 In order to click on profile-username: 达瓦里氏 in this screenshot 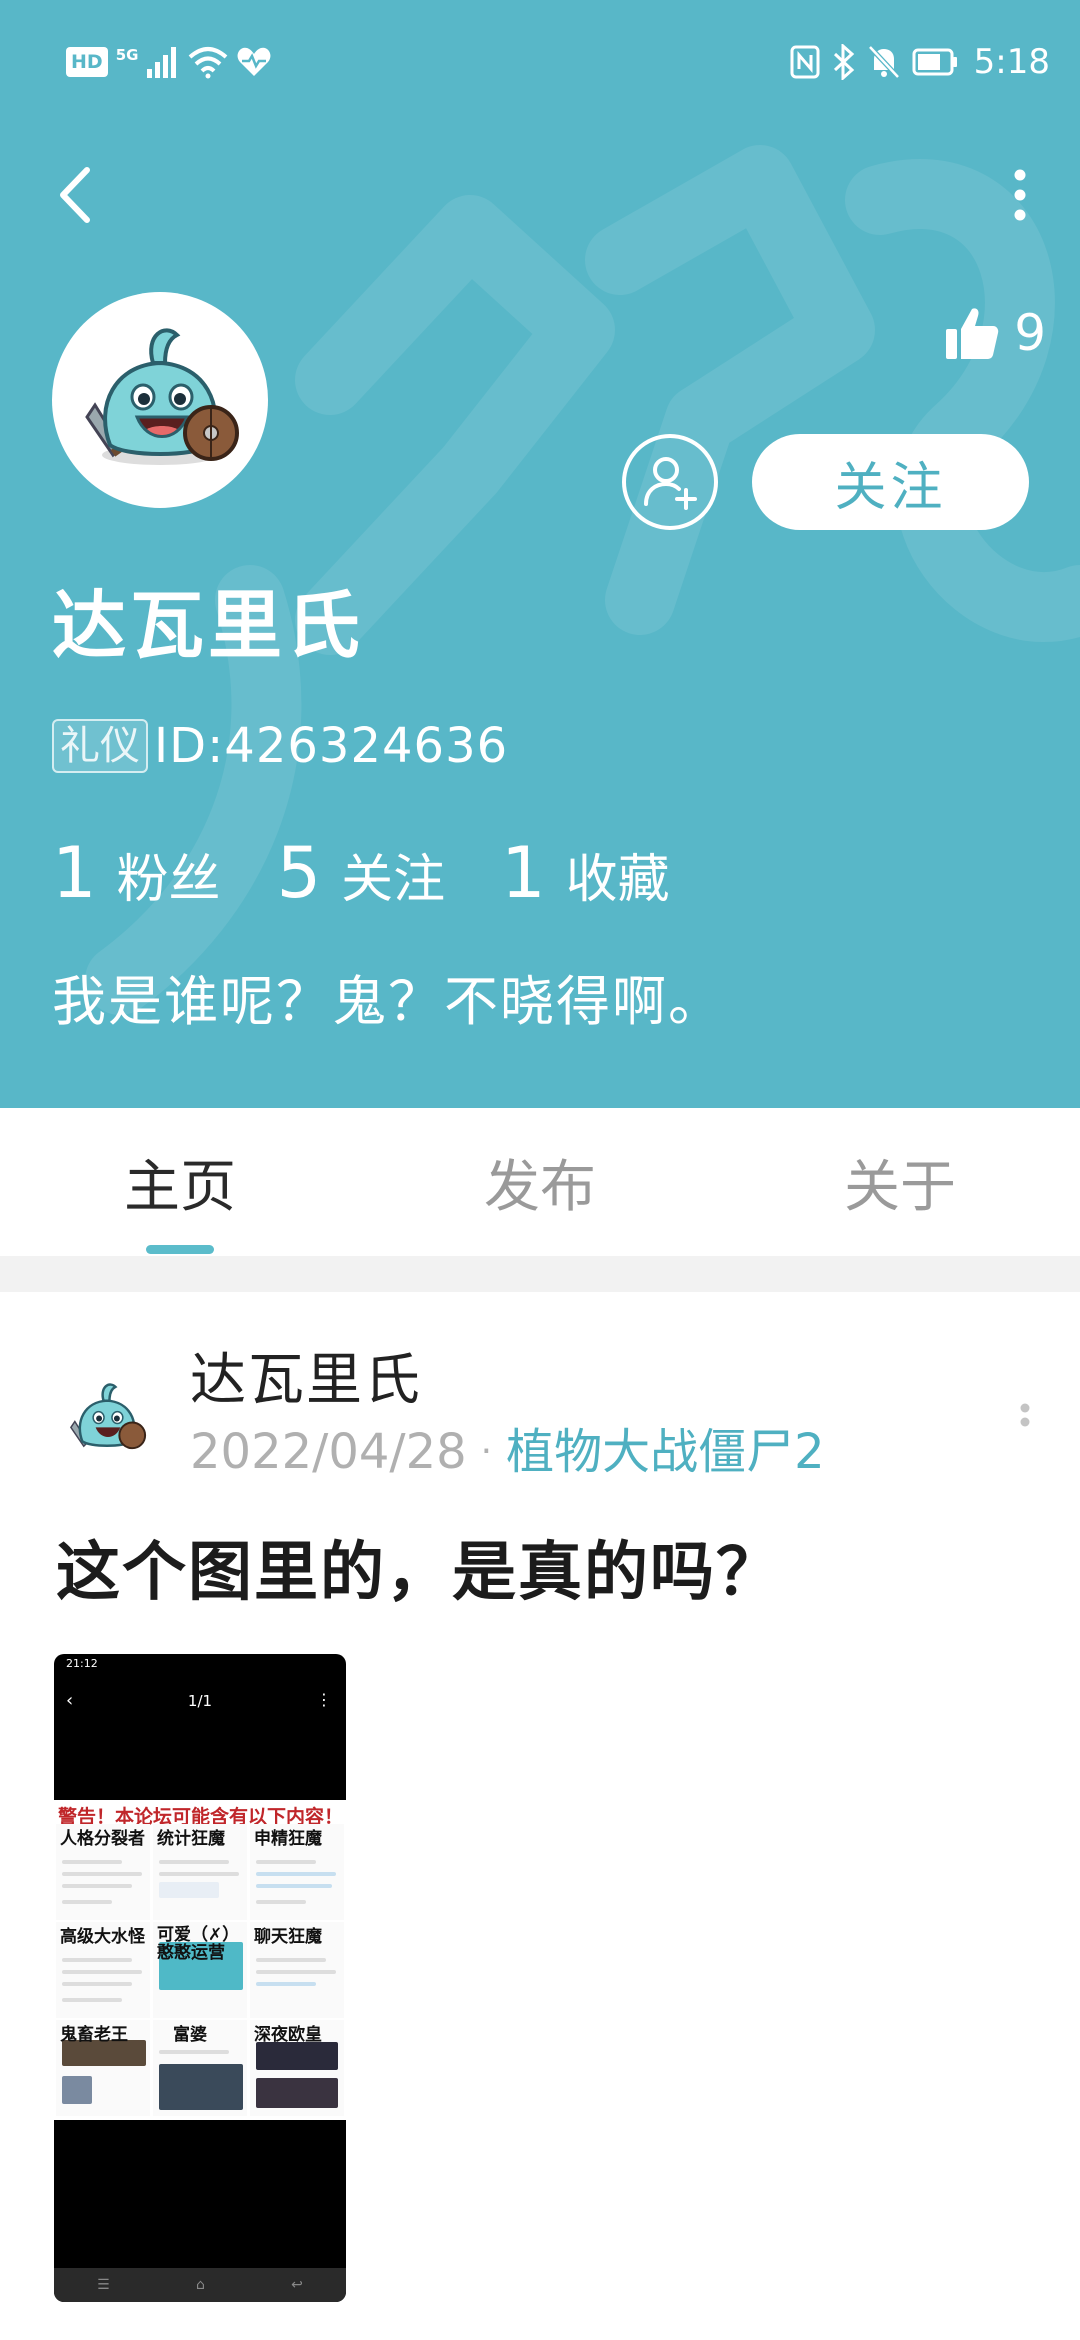, I will do `click(208, 626)`.